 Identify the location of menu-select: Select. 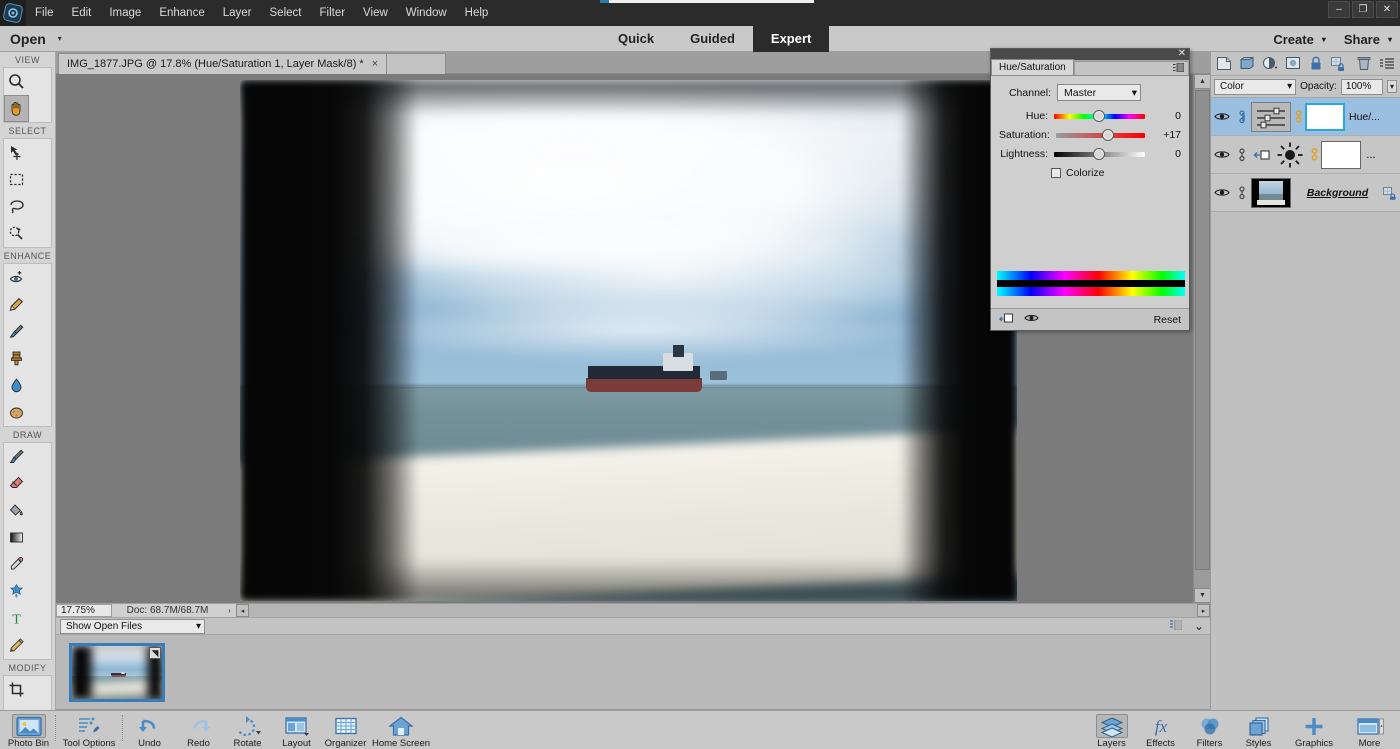
(286, 13).